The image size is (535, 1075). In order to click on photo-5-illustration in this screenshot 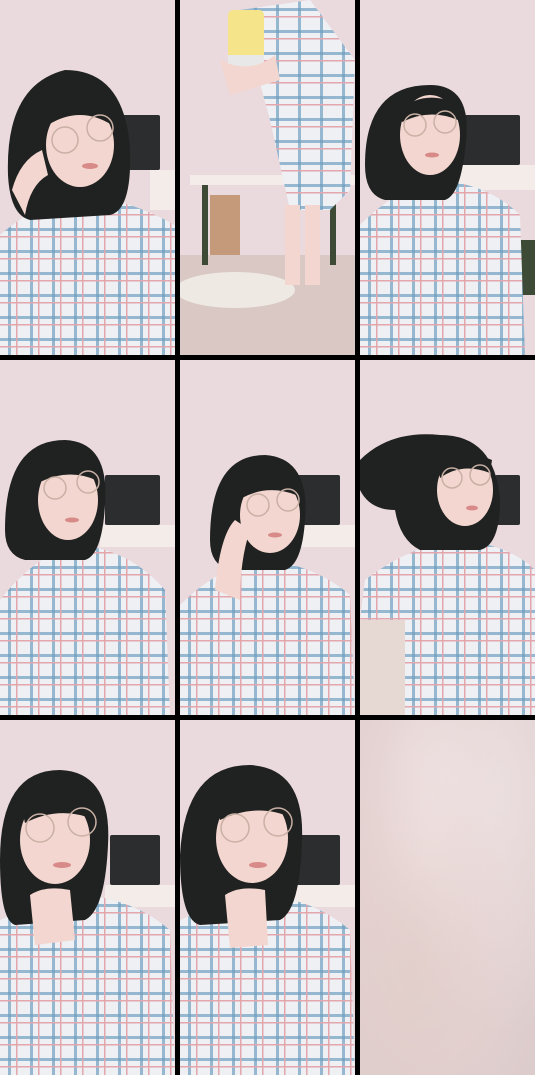, I will do `click(267, 537)`.